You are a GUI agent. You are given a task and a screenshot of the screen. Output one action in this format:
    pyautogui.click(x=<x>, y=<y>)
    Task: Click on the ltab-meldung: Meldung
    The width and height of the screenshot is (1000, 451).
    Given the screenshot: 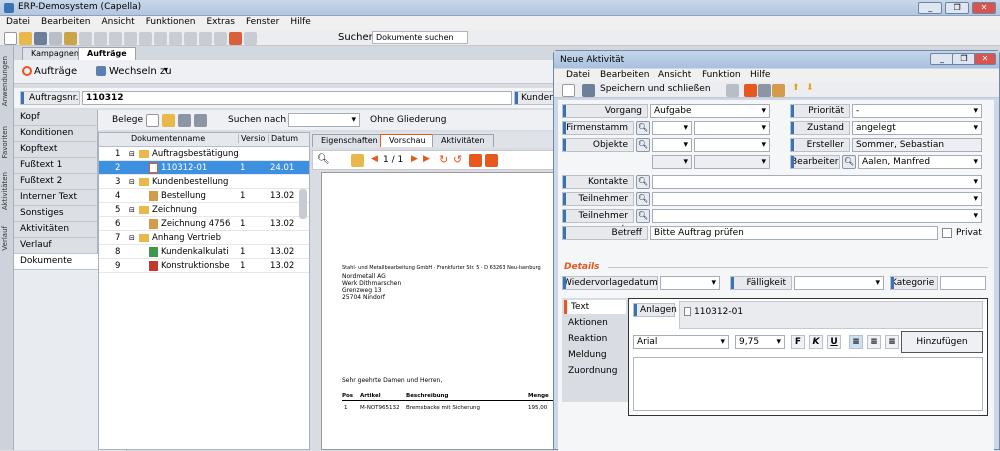 What is the action you would take?
    pyautogui.click(x=595, y=355)
    